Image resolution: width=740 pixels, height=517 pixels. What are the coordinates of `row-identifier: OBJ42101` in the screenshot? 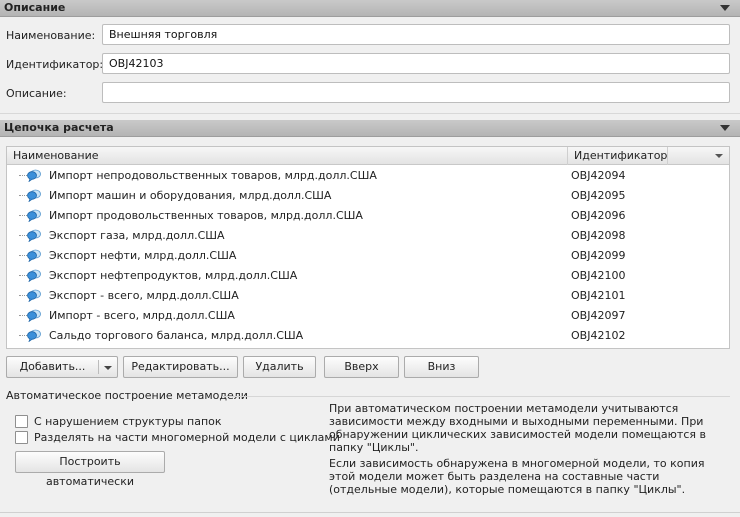 It's located at (598, 295).